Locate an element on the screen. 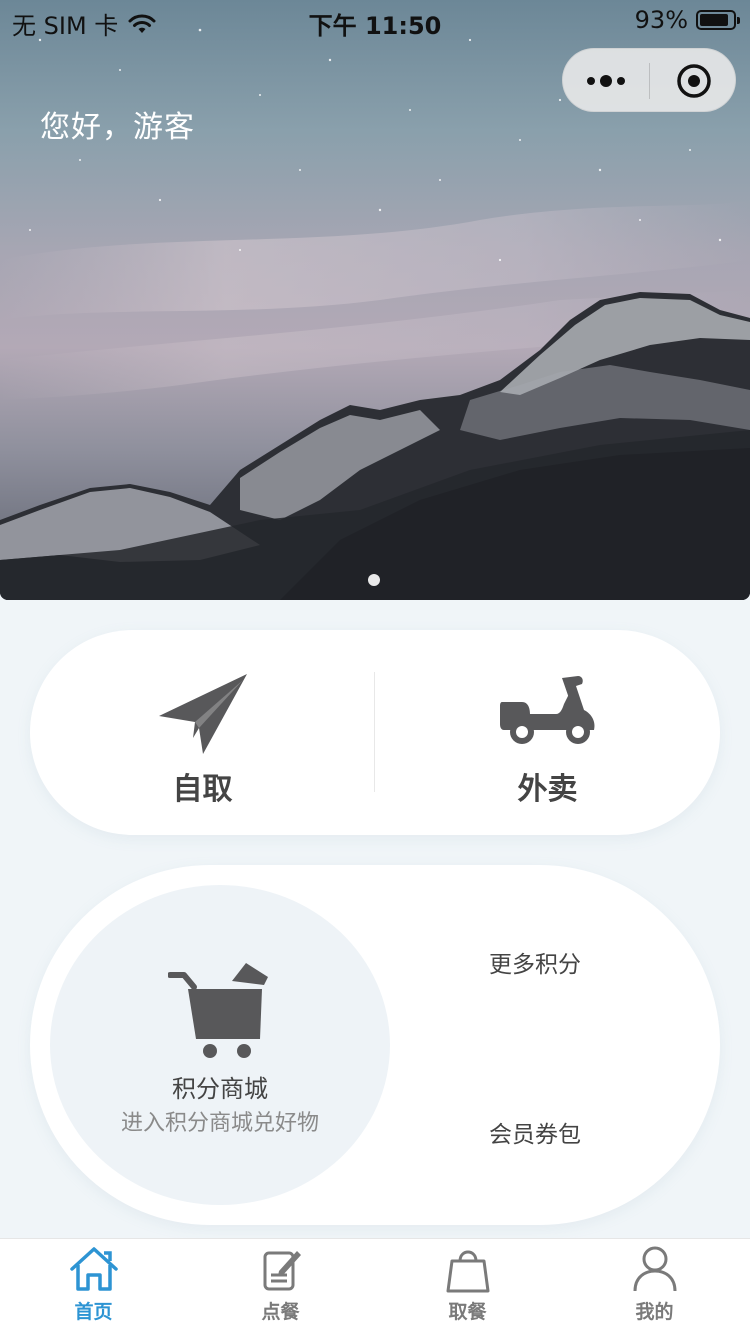 This screenshot has height=1334, width=750. miniprogram-capsule is located at coordinates (649, 80).